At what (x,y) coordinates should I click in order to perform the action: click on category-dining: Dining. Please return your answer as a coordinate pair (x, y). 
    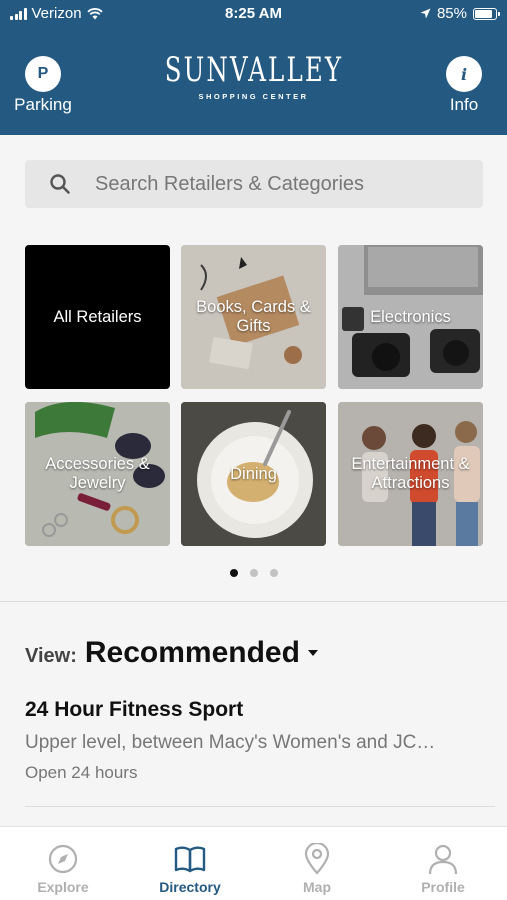
    Looking at the image, I should click on (253, 474).